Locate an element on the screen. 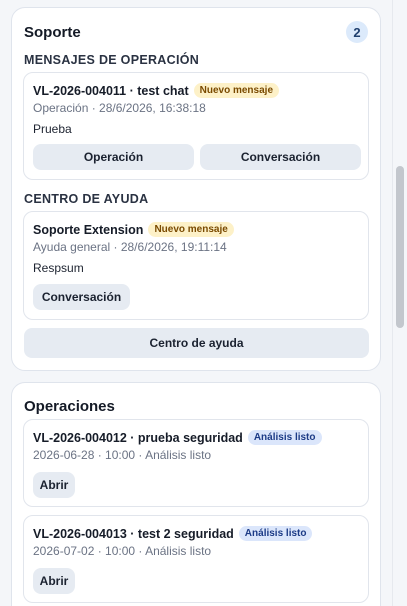 This screenshot has height=606, width=407. operation-item-title: VL-2026-004012 · prueba seguridad is located at coordinates (138, 437).